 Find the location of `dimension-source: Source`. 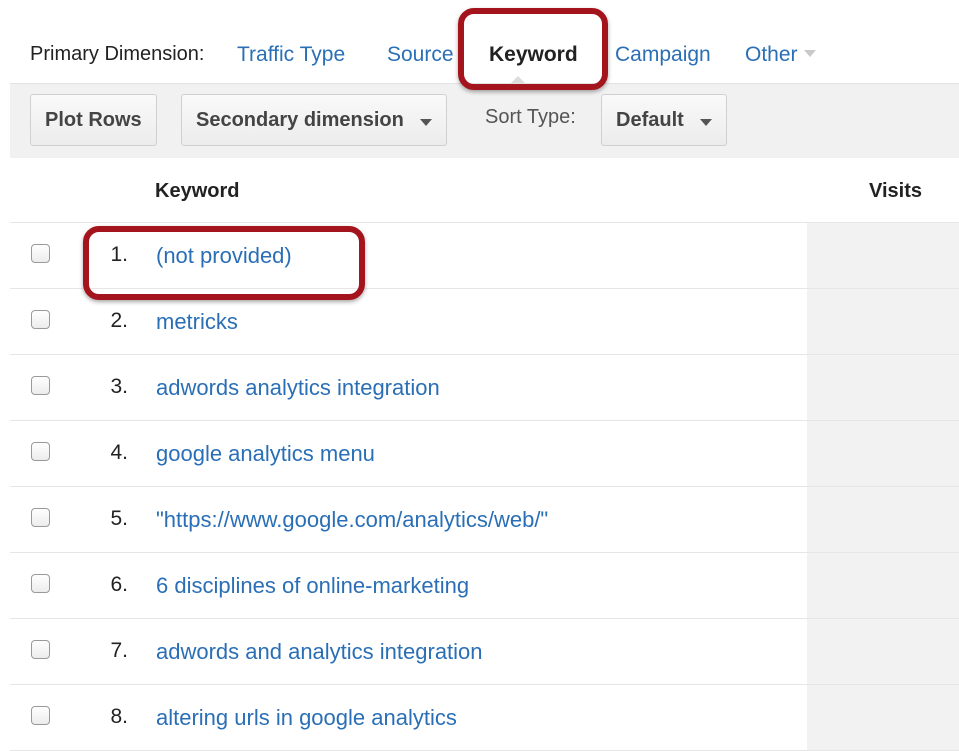

dimension-source: Source is located at coordinates (420, 55).